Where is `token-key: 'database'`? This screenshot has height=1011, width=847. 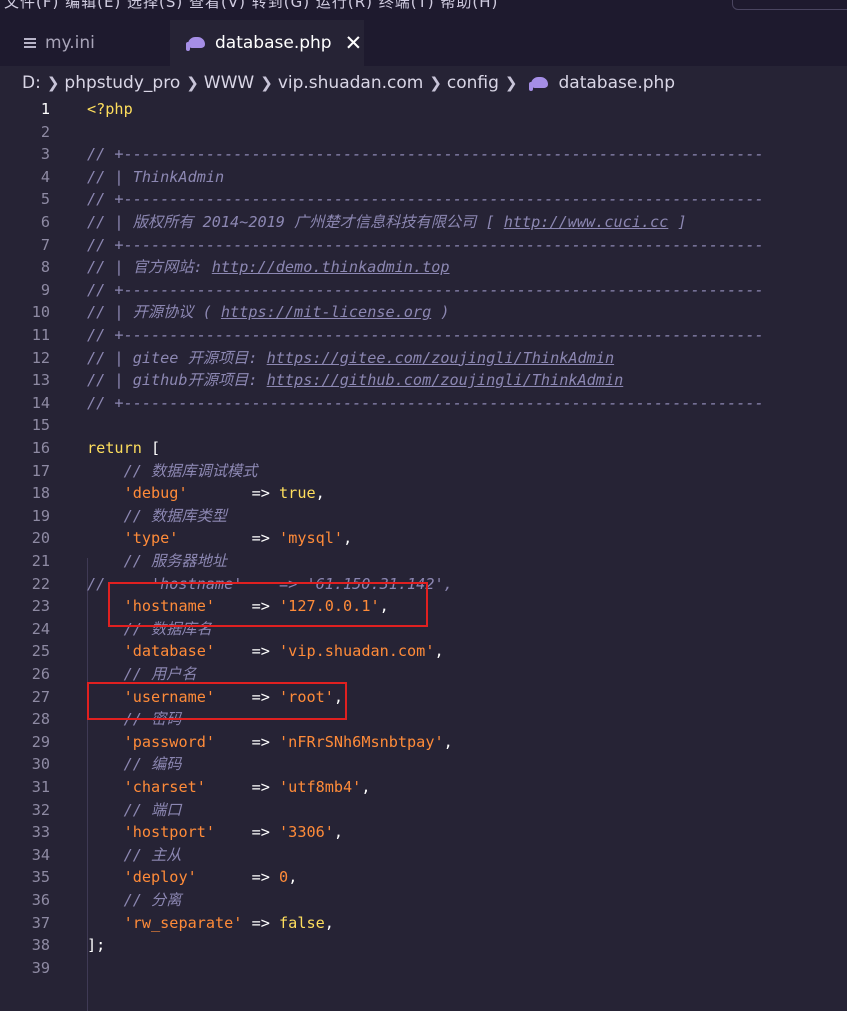
token-key: 'database' is located at coordinates (169, 651).